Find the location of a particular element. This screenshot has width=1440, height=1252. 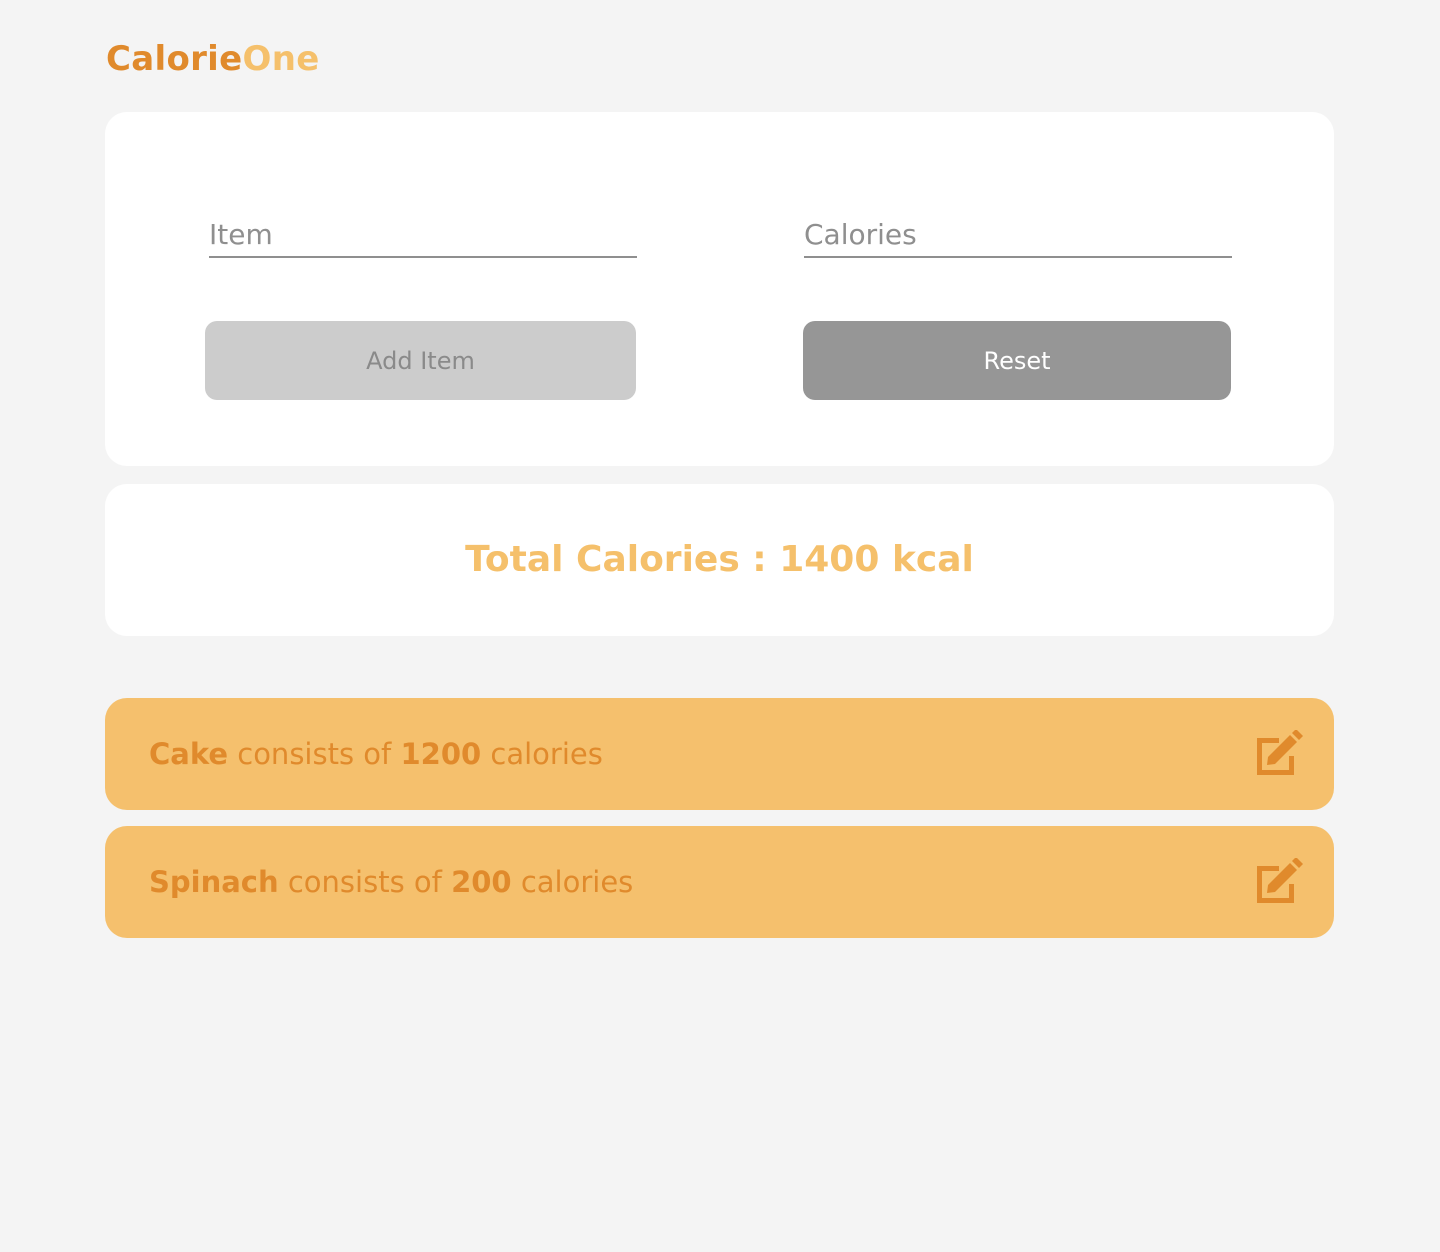

calories-input is located at coordinates (1018, 235).